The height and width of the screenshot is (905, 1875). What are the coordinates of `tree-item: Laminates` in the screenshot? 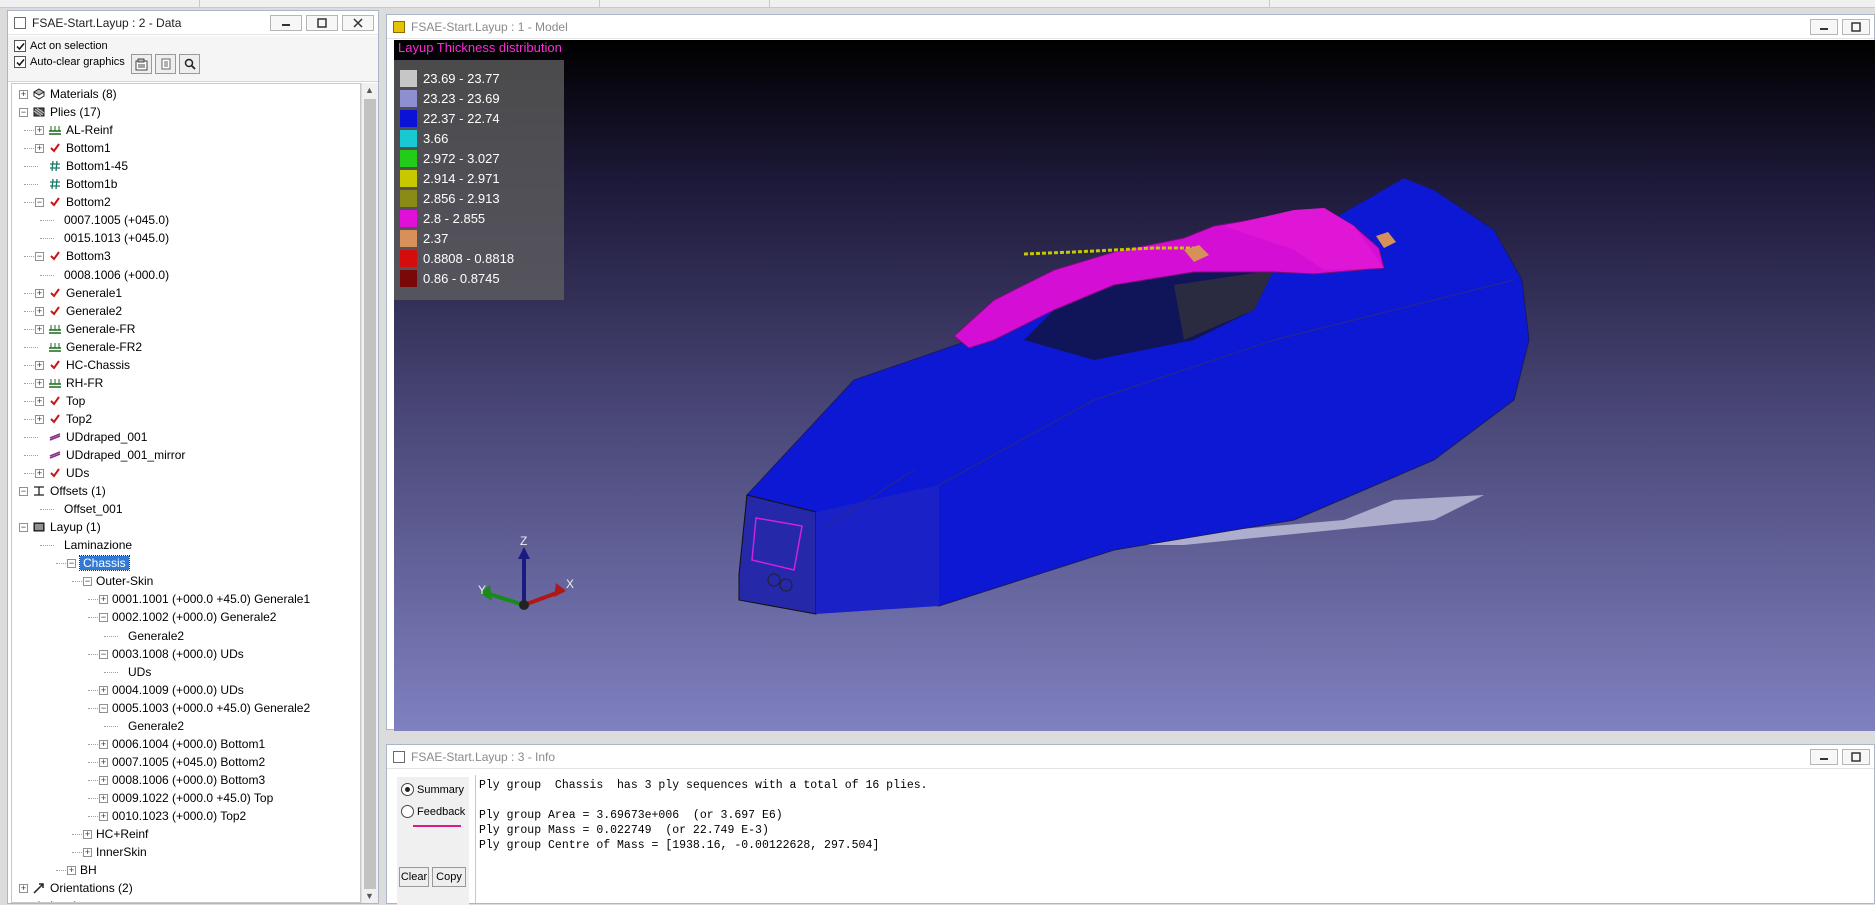 It's located at (68, 899).